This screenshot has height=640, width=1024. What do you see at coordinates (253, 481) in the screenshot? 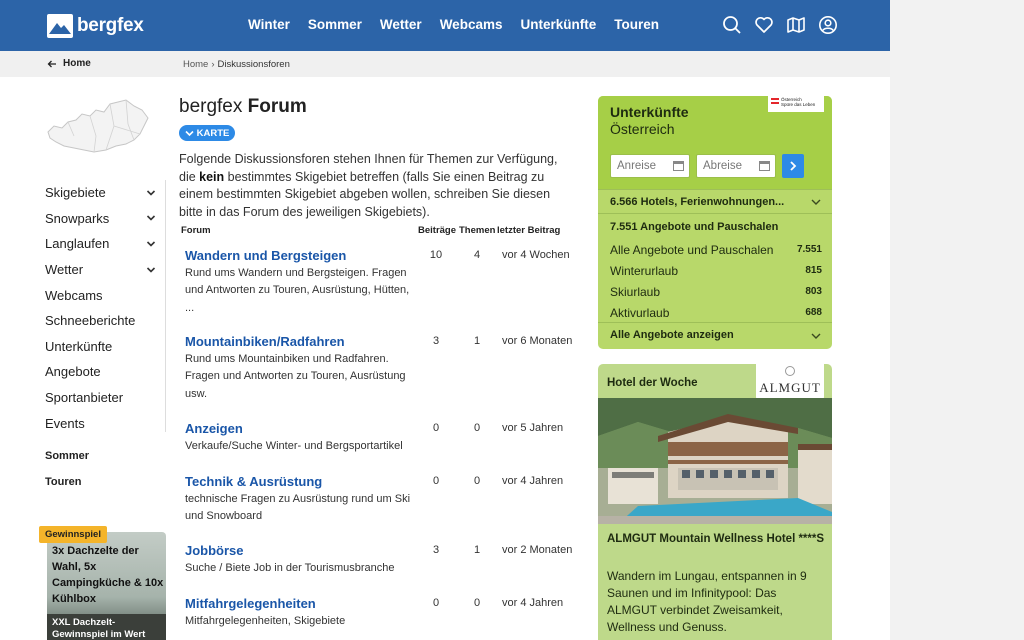
I see `forum-name-link: Technik & Ausrüstung` at bounding box center [253, 481].